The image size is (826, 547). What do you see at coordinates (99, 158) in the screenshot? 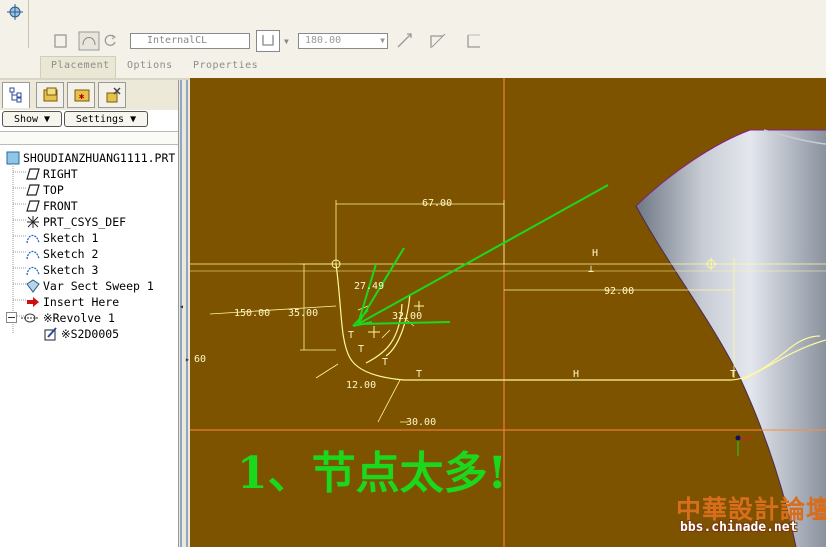
I see `tree-item-label: SHOUDIANZHUANG1111.PRT` at bounding box center [99, 158].